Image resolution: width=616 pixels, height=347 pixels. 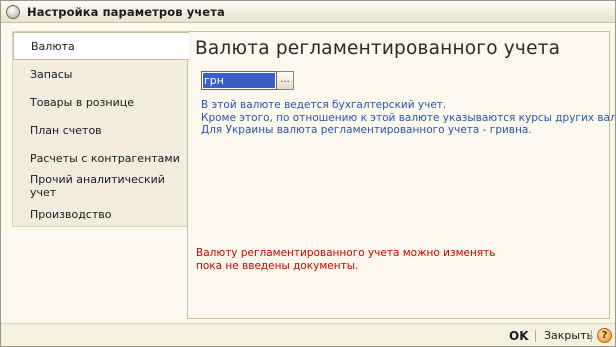 I want to click on window-title: Настройка параметров учета, so click(x=126, y=11).